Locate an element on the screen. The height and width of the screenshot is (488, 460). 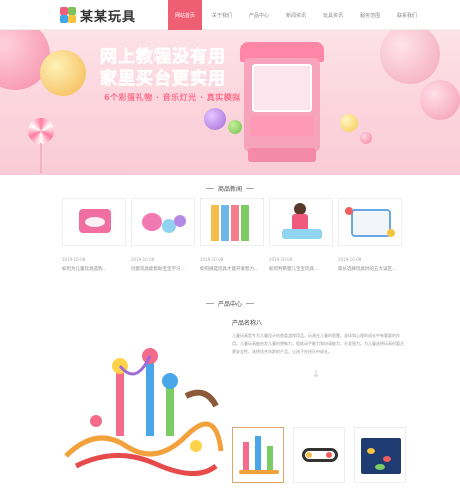
nav-item-news: 新闻资讯 is located at coordinates (296, 15).